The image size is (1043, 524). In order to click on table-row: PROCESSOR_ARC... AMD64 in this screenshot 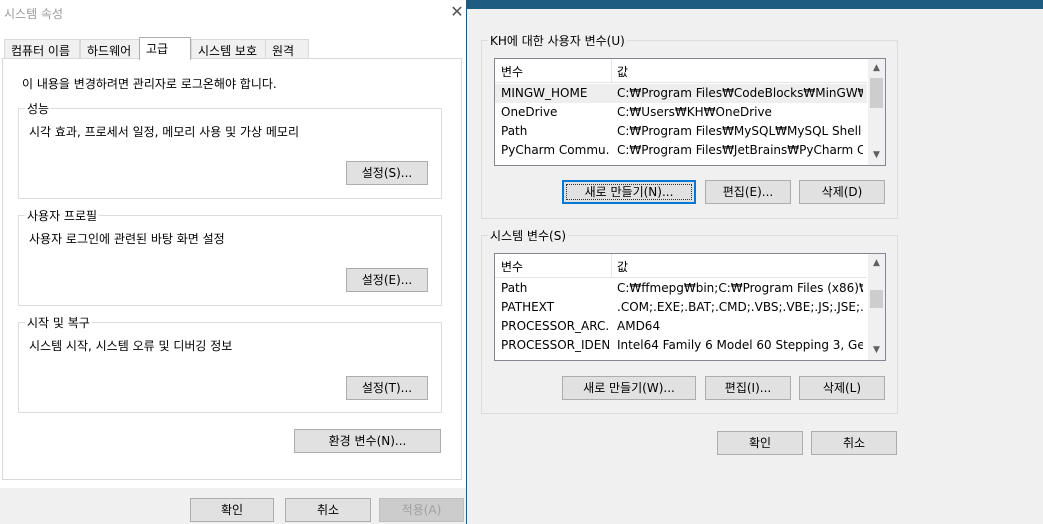, I will do `click(681, 326)`.